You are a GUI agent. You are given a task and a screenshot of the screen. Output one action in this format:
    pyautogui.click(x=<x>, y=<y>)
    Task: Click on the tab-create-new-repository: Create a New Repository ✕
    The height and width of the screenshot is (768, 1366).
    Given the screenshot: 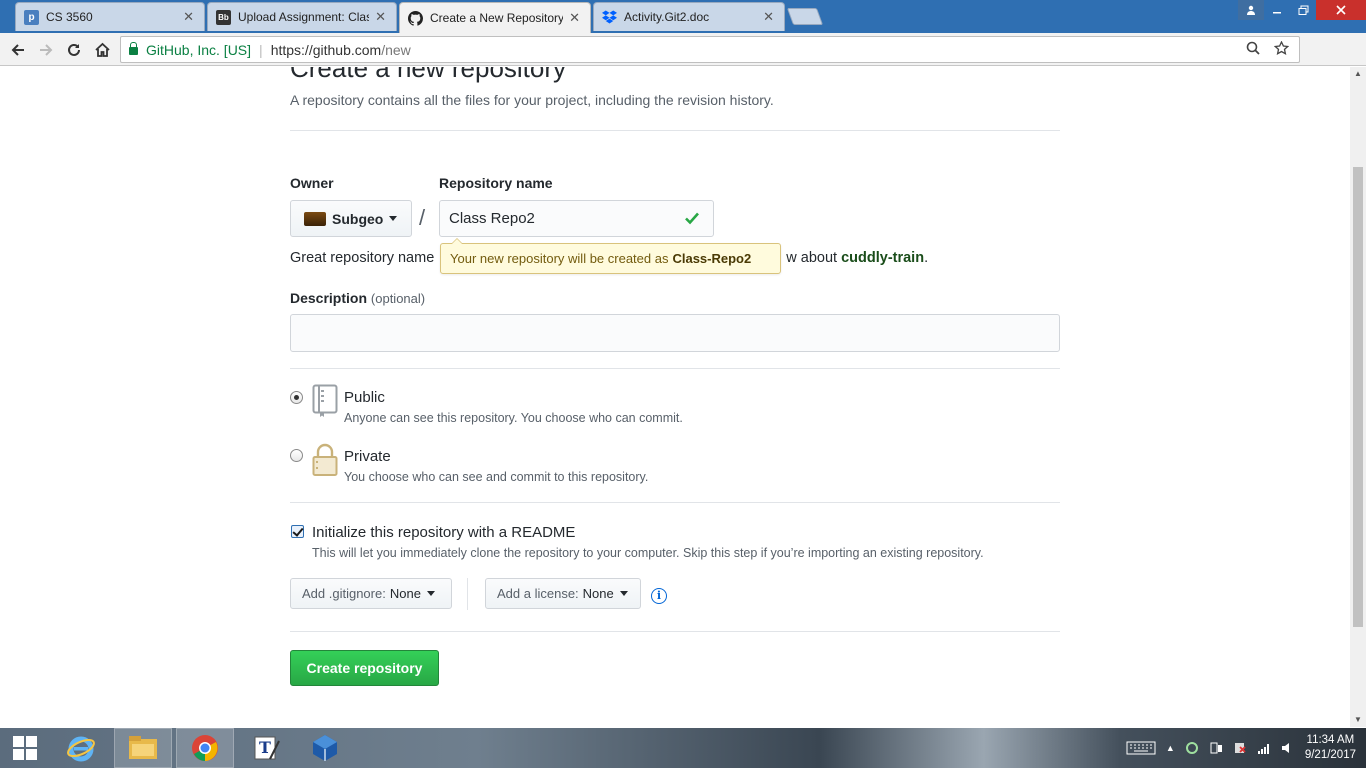 What is the action you would take?
    pyautogui.click(x=495, y=17)
    